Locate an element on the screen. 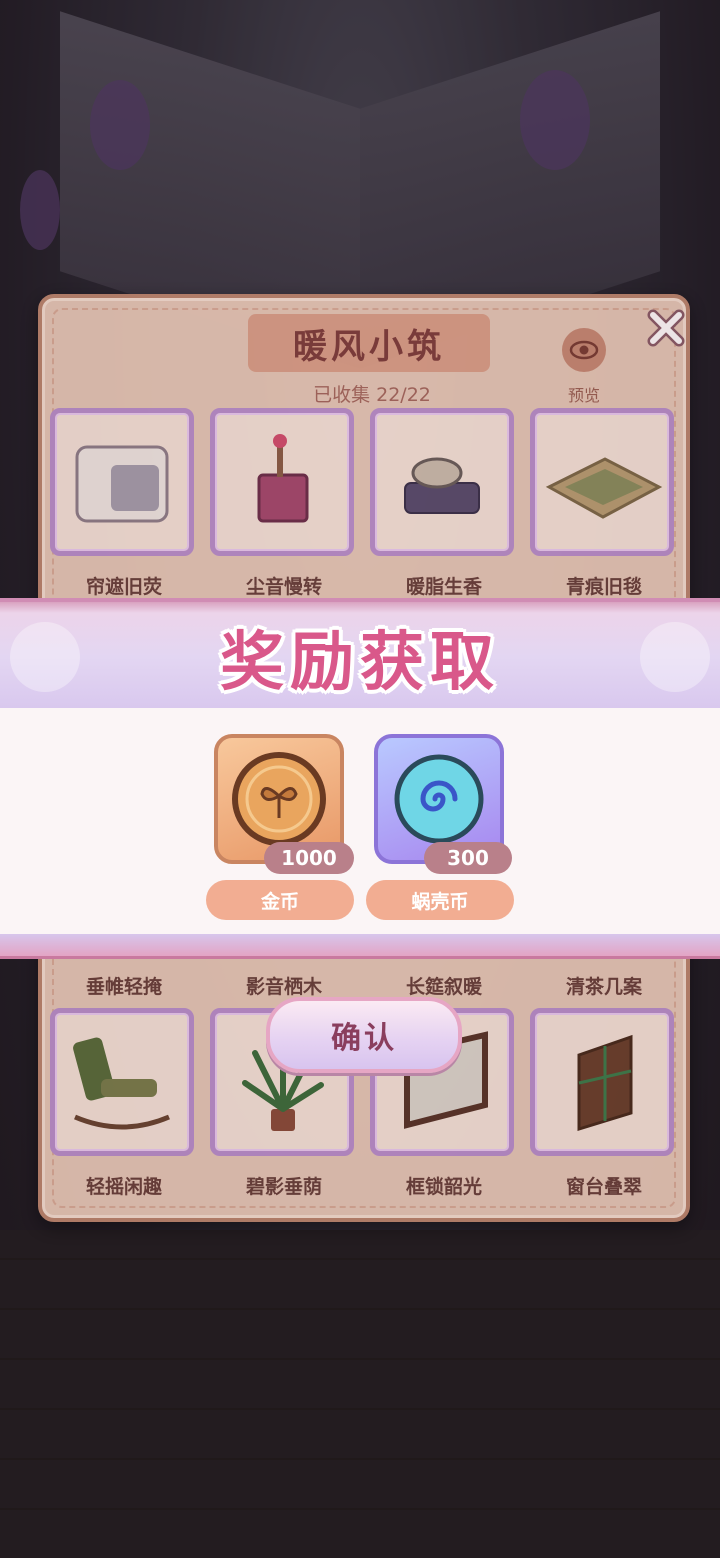 The height and width of the screenshot is (1558, 720). reward-banner-footer is located at coordinates (360, 946).